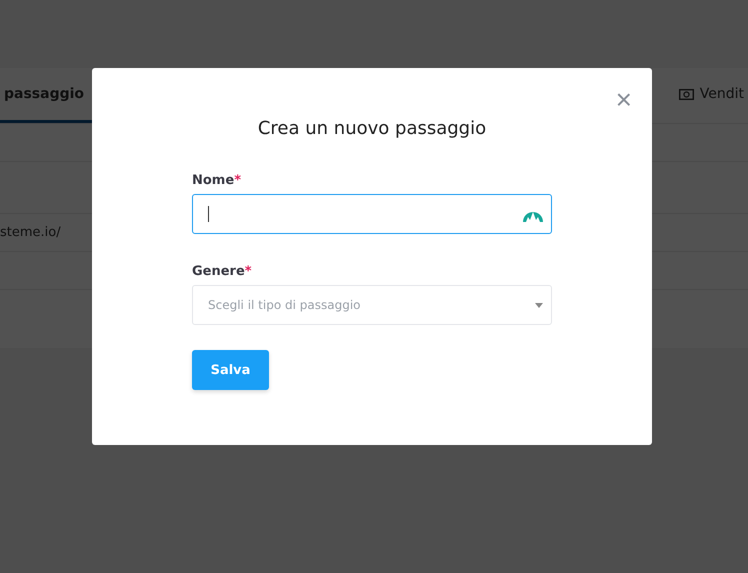 The height and width of the screenshot is (573, 748). What do you see at coordinates (218, 271) in the screenshot?
I see `field-label: Genere` at bounding box center [218, 271].